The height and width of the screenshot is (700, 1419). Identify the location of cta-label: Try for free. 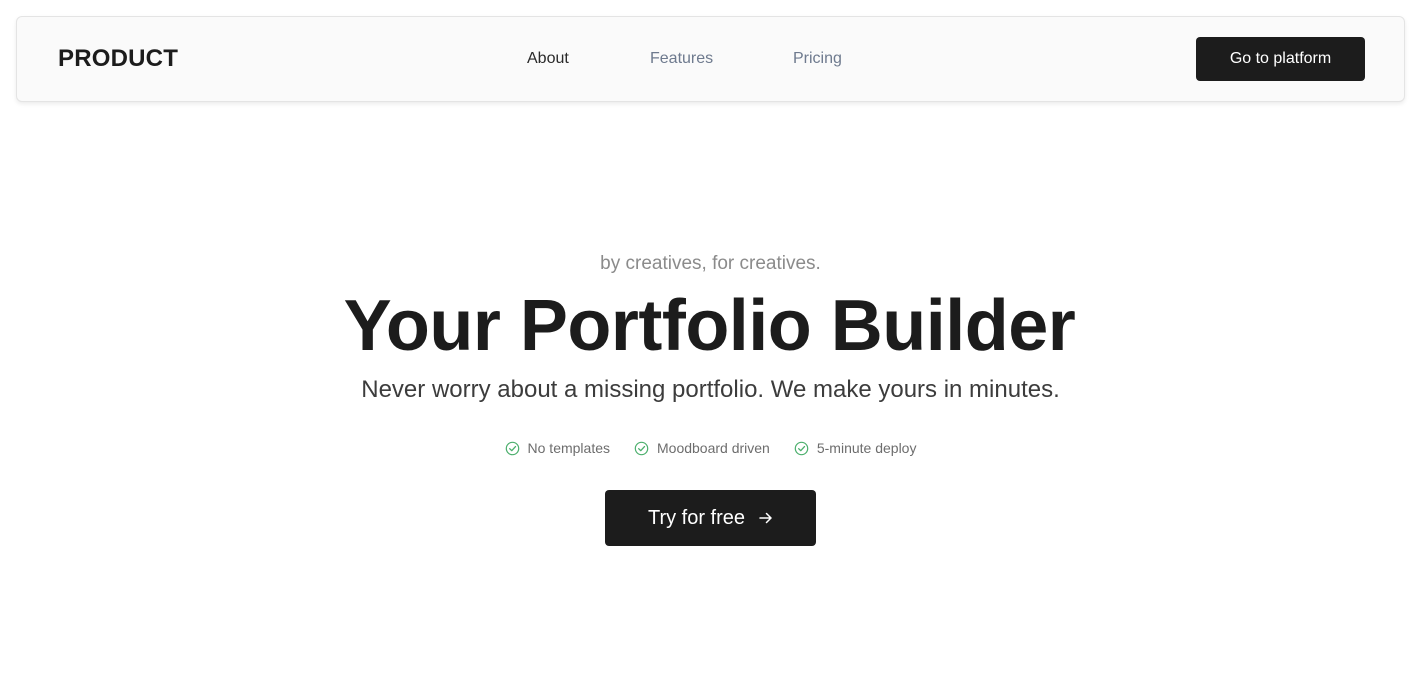
(696, 517).